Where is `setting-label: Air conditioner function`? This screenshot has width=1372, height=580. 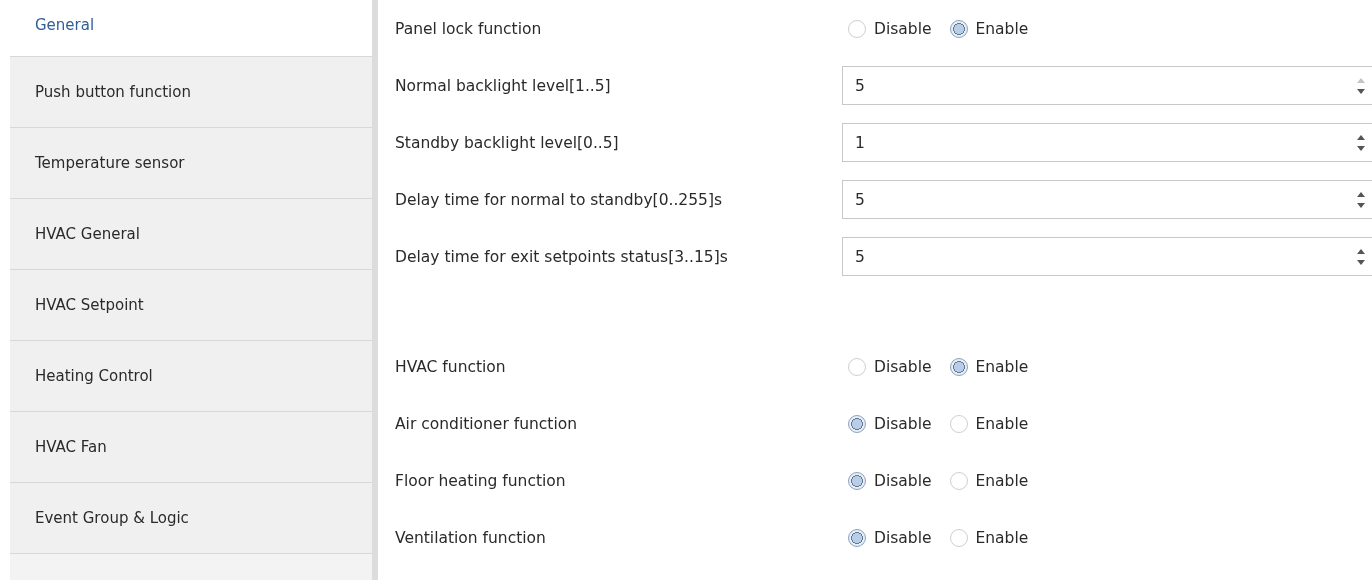 setting-label: Air conditioner function is located at coordinates (487, 423).